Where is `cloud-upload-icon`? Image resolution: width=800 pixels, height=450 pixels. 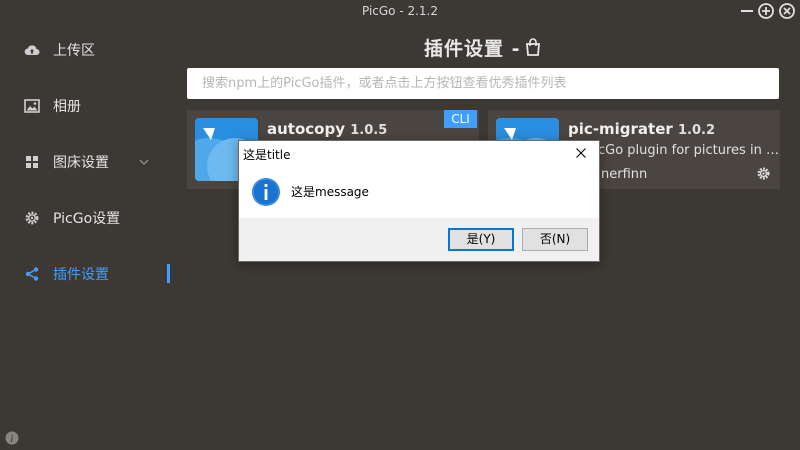 cloud-upload-icon is located at coordinates (32, 50).